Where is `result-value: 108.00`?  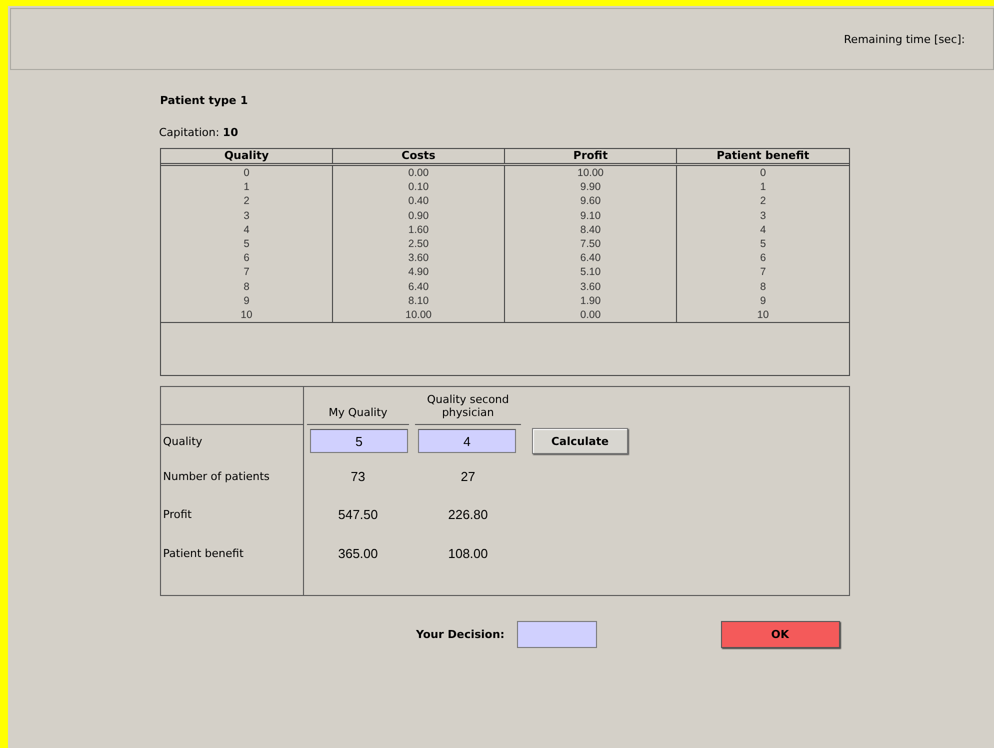 result-value: 108.00 is located at coordinates (468, 553).